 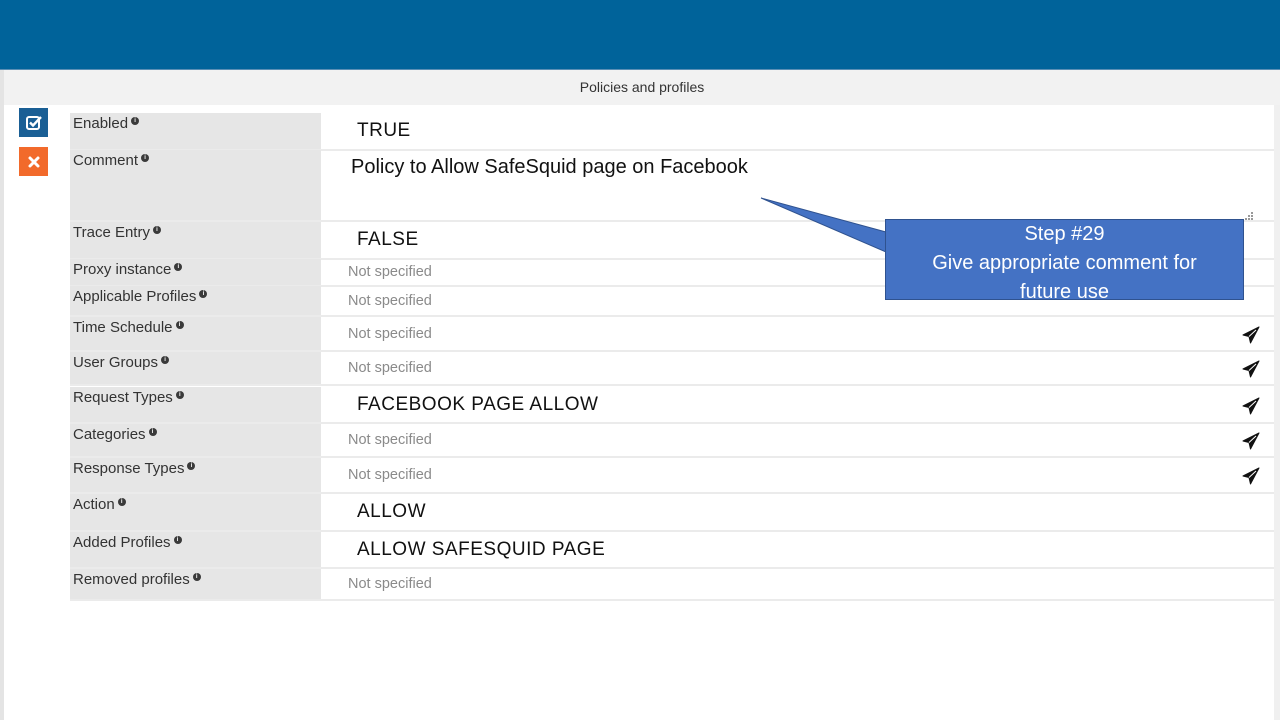 What do you see at coordinates (392, 511) in the screenshot?
I see `field-value-text: ALLOW` at bounding box center [392, 511].